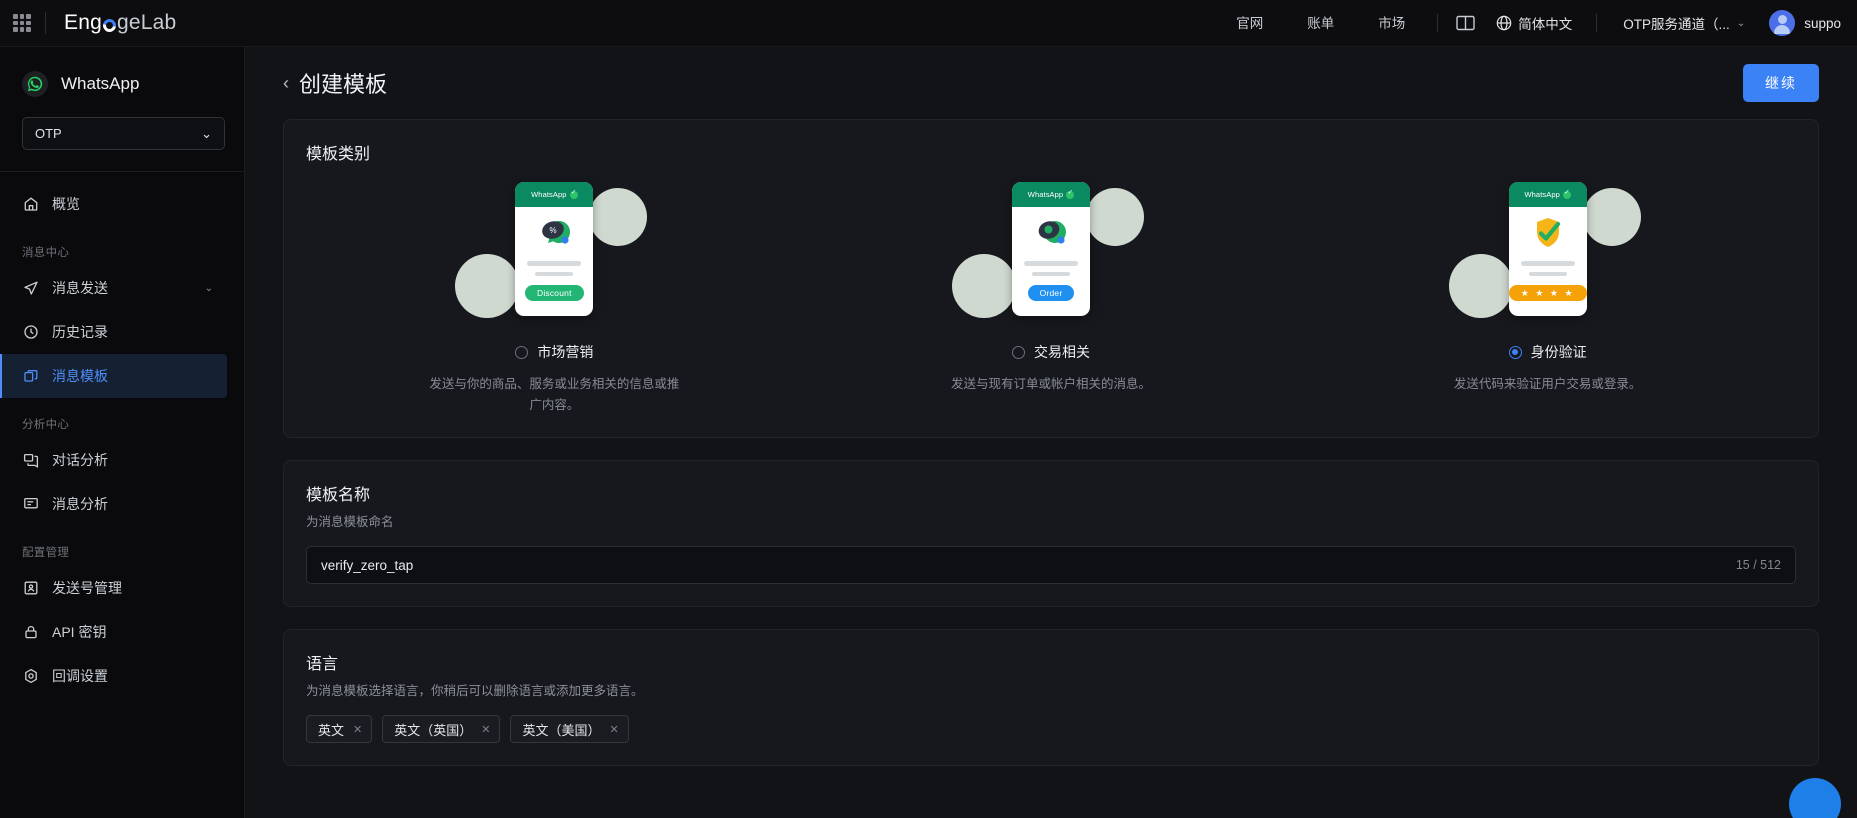  I want to click on category-desc-transactional: 发送与现有订单或帐户相关的消息。, so click(1051, 384).